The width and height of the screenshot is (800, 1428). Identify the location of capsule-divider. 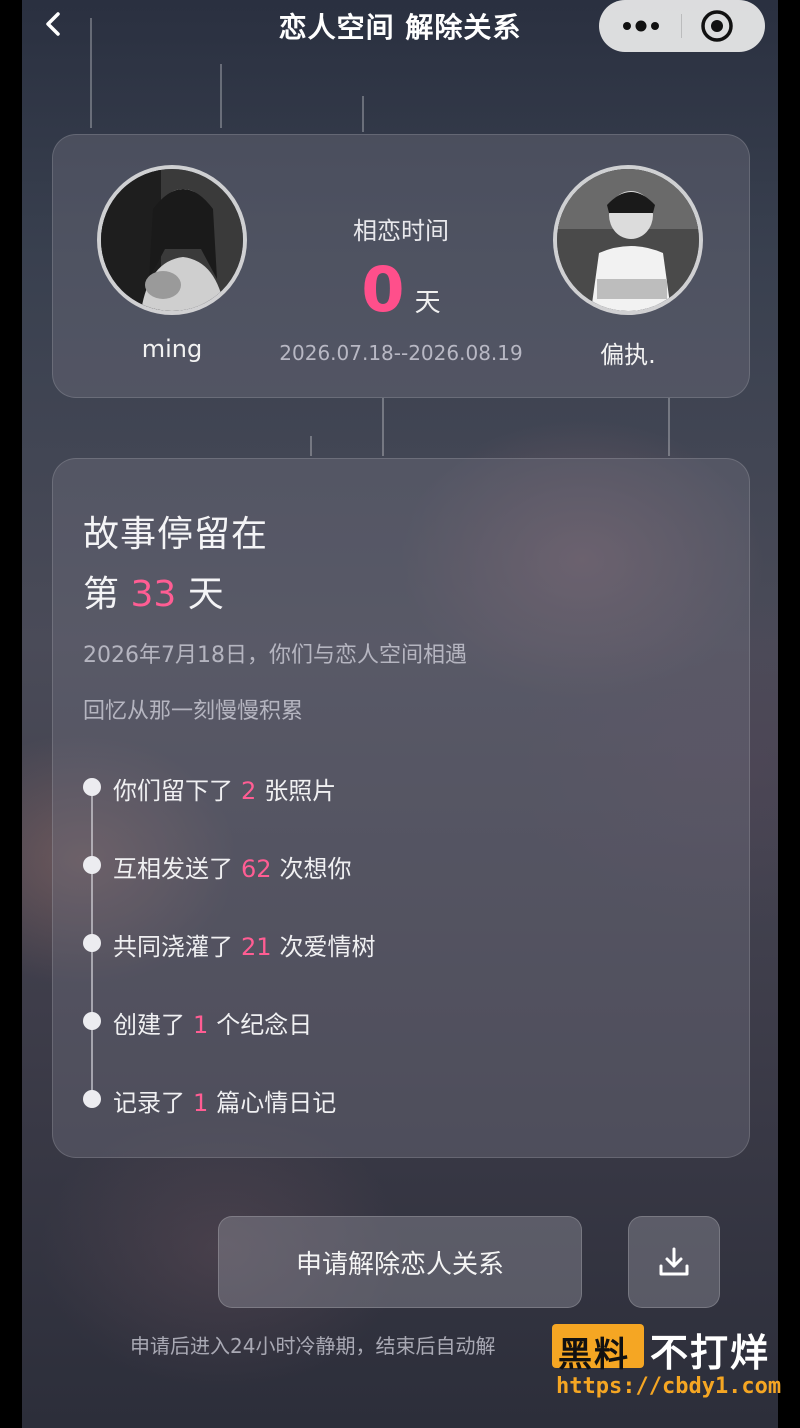
(681, 26).